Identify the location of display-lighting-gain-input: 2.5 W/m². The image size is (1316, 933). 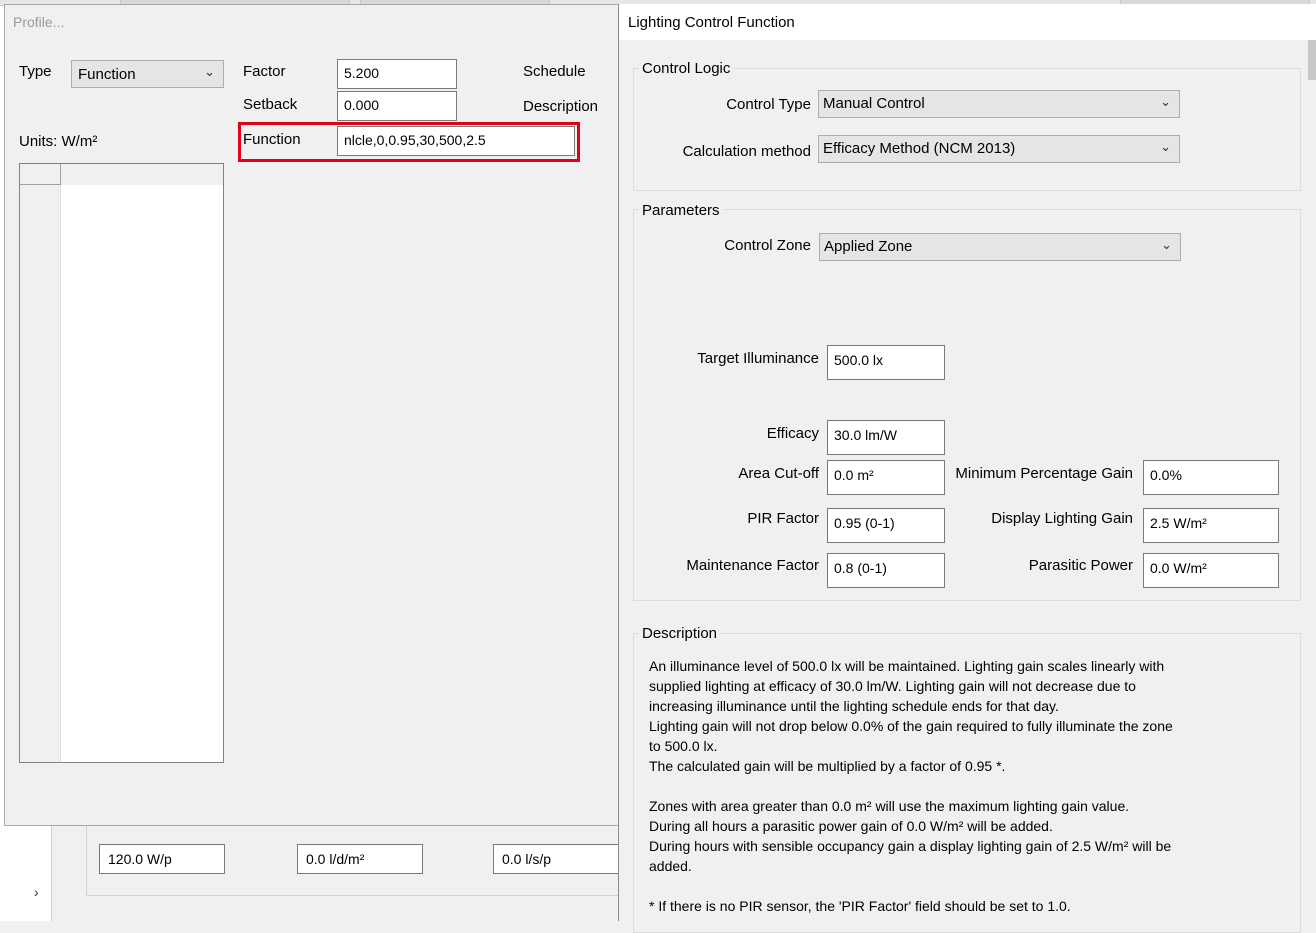
(1211, 525).